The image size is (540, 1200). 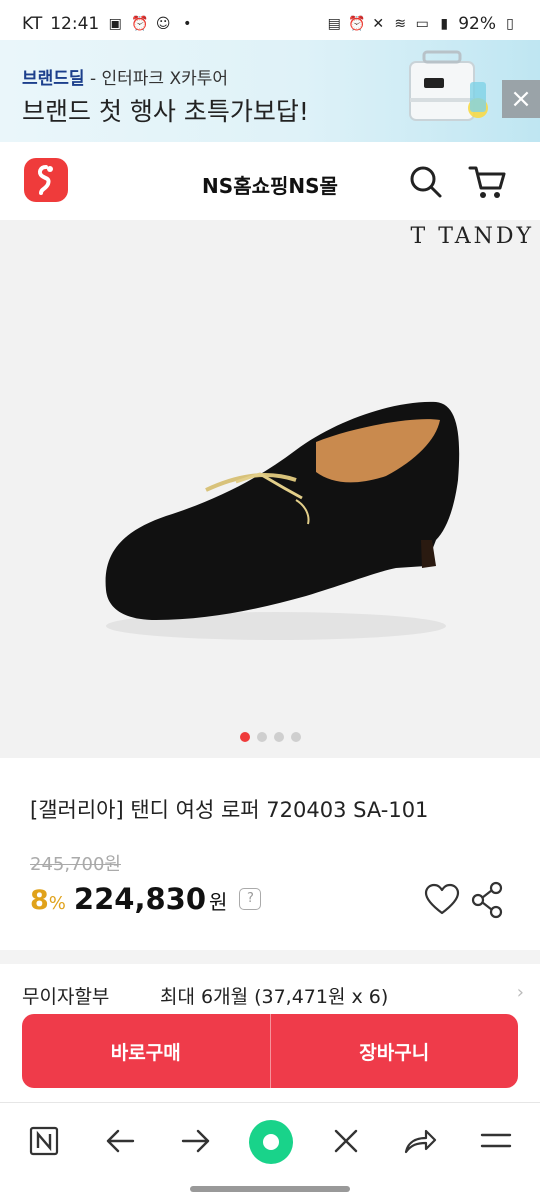 I want to click on installment-value: 최대 6개월 (37,471원 x 6), so click(x=274, y=997).